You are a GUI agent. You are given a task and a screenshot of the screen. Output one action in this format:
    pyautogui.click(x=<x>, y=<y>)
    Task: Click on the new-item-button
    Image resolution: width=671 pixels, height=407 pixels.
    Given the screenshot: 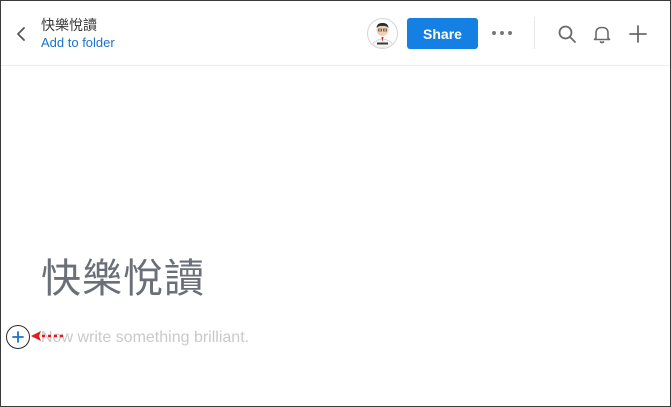 What is the action you would take?
    pyautogui.click(x=638, y=34)
    